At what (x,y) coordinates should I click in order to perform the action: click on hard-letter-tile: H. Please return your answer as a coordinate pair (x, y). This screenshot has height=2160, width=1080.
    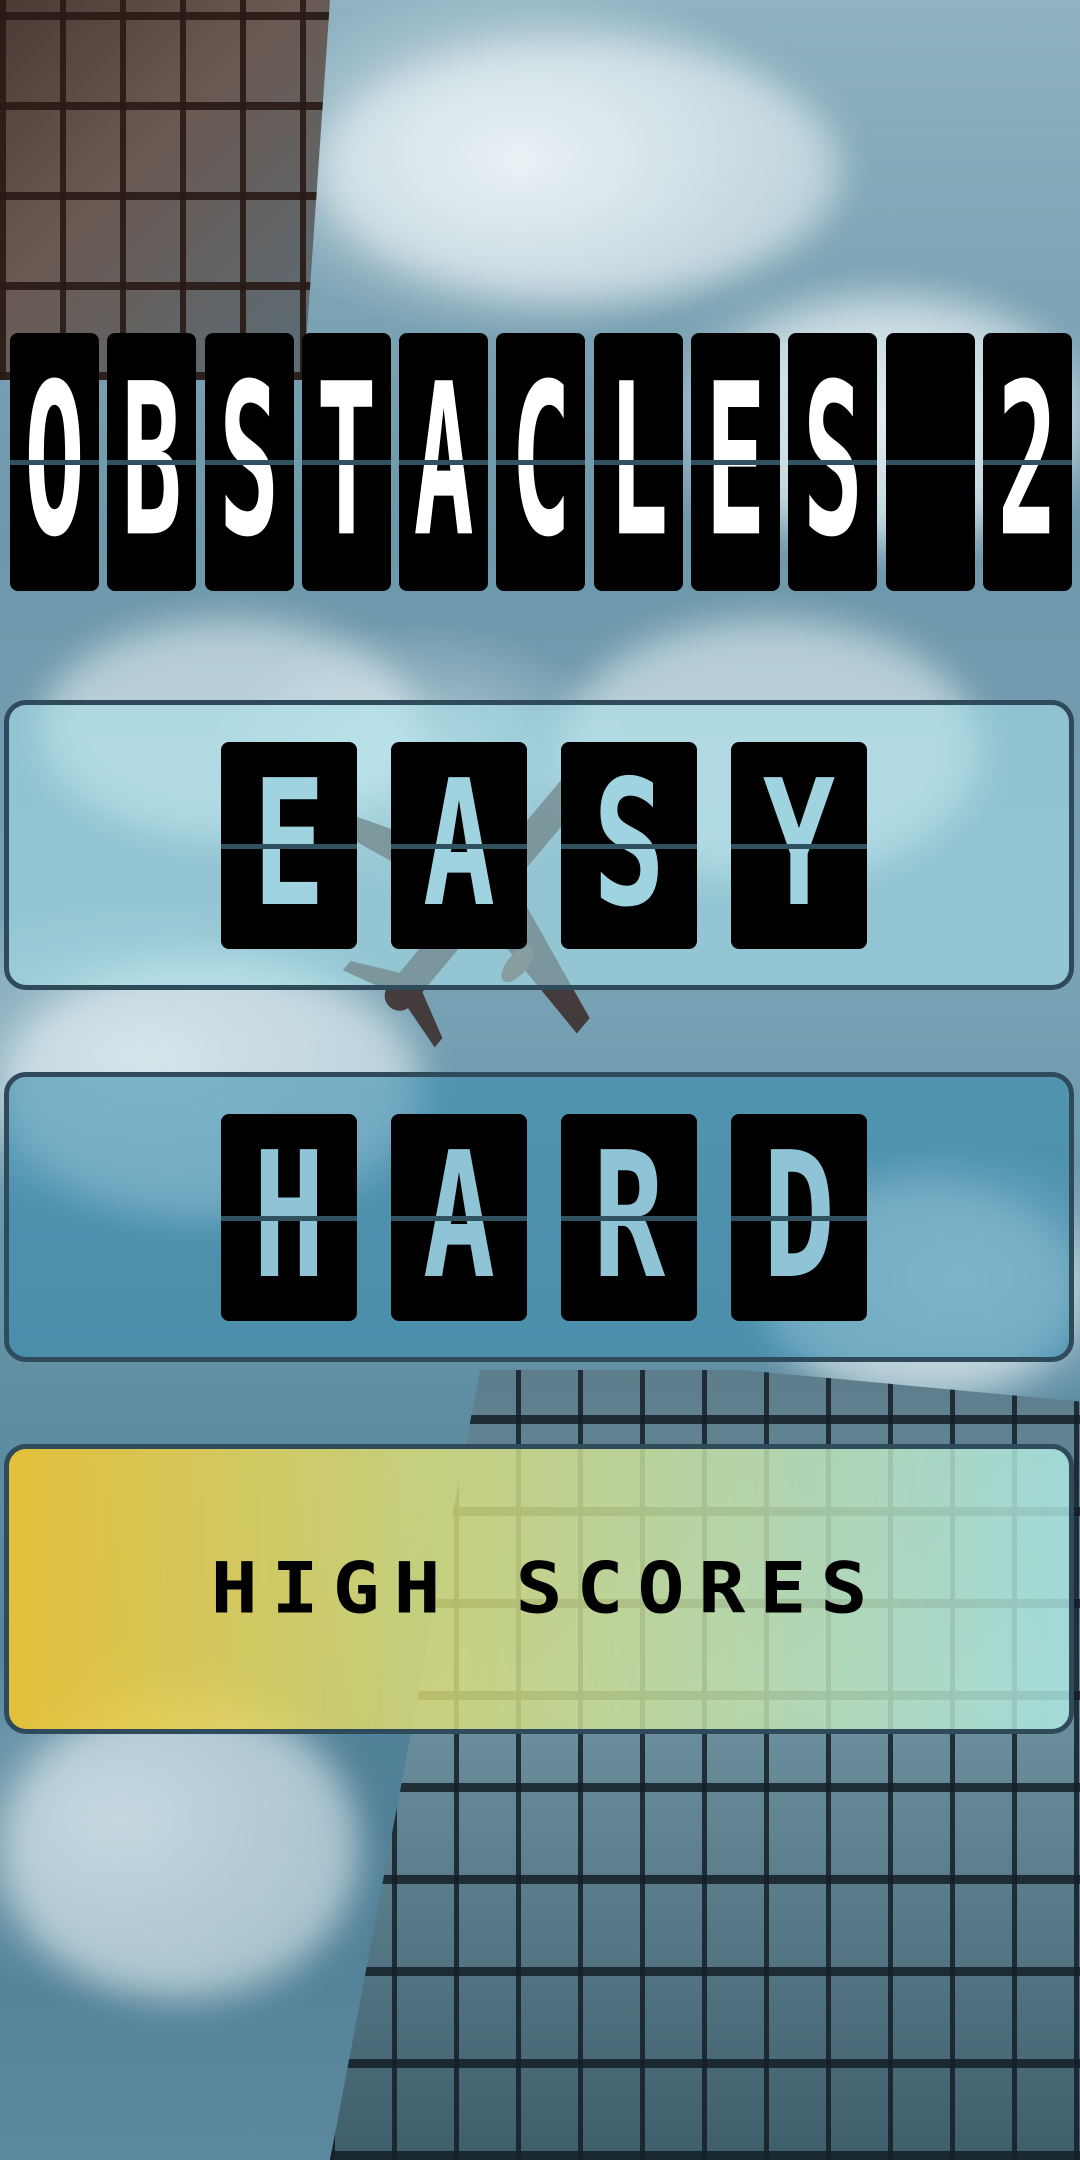
    Looking at the image, I should click on (289, 1217).